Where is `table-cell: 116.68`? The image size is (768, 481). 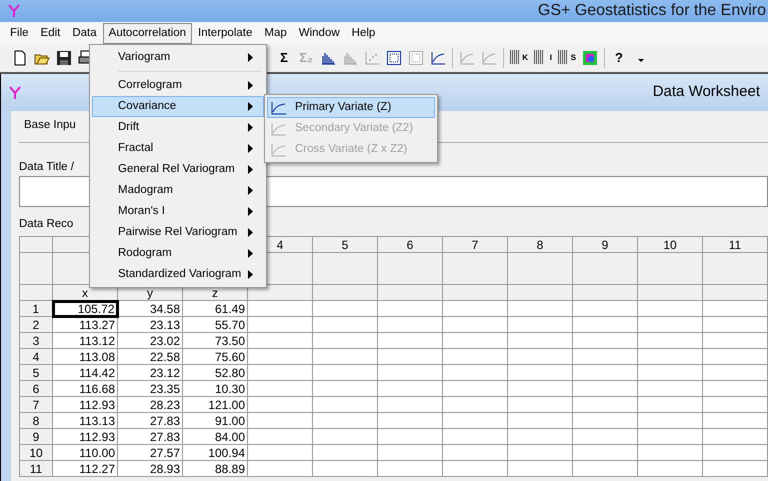 table-cell: 116.68 is located at coordinates (85, 388).